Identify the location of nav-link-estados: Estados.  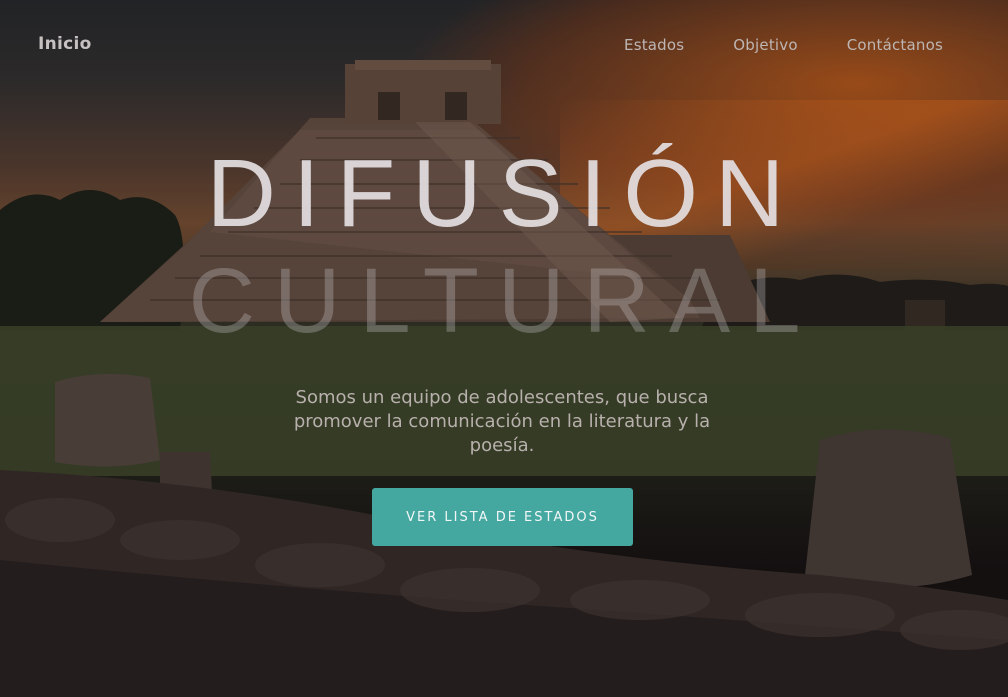
(654, 45).